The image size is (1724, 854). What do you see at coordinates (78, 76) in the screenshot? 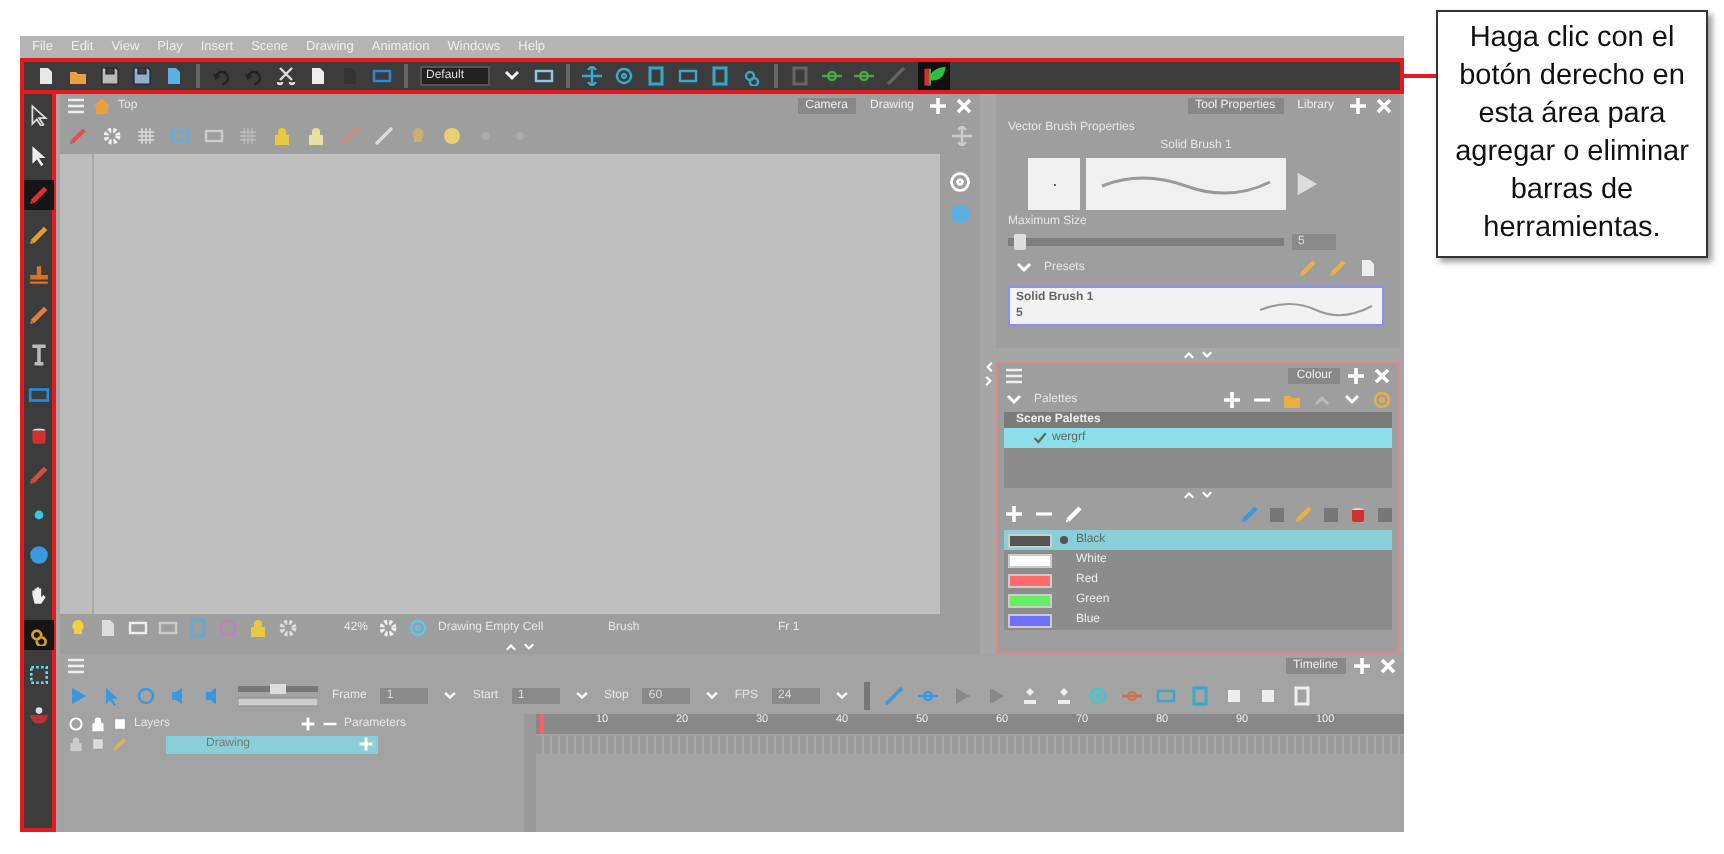
I see `folder-icon` at bounding box center [78, 76].